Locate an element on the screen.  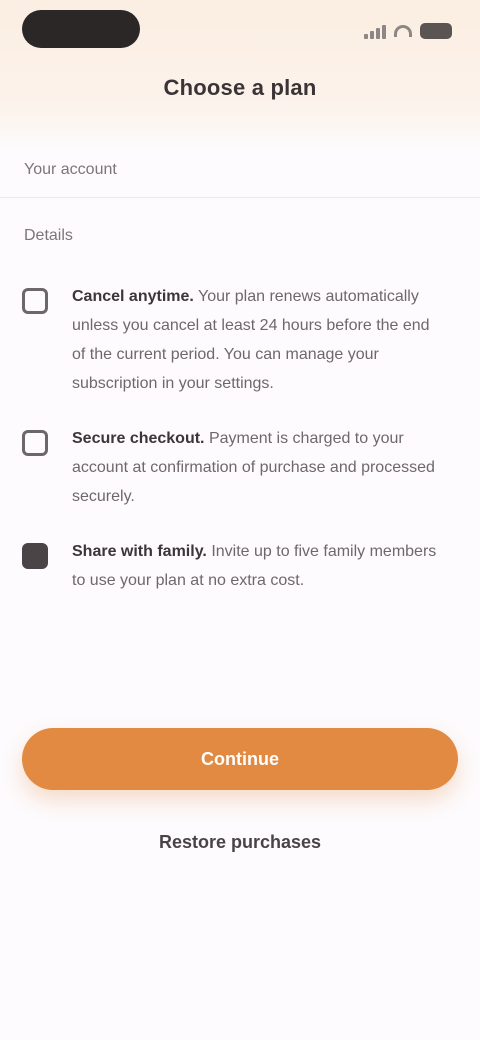
wifi-icon is located at coordinates (403, 31).